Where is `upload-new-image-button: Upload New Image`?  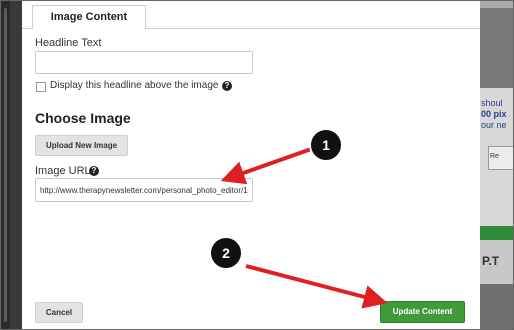
upload-new-image-button: Upload New Image is located at coordinates (81, 145).